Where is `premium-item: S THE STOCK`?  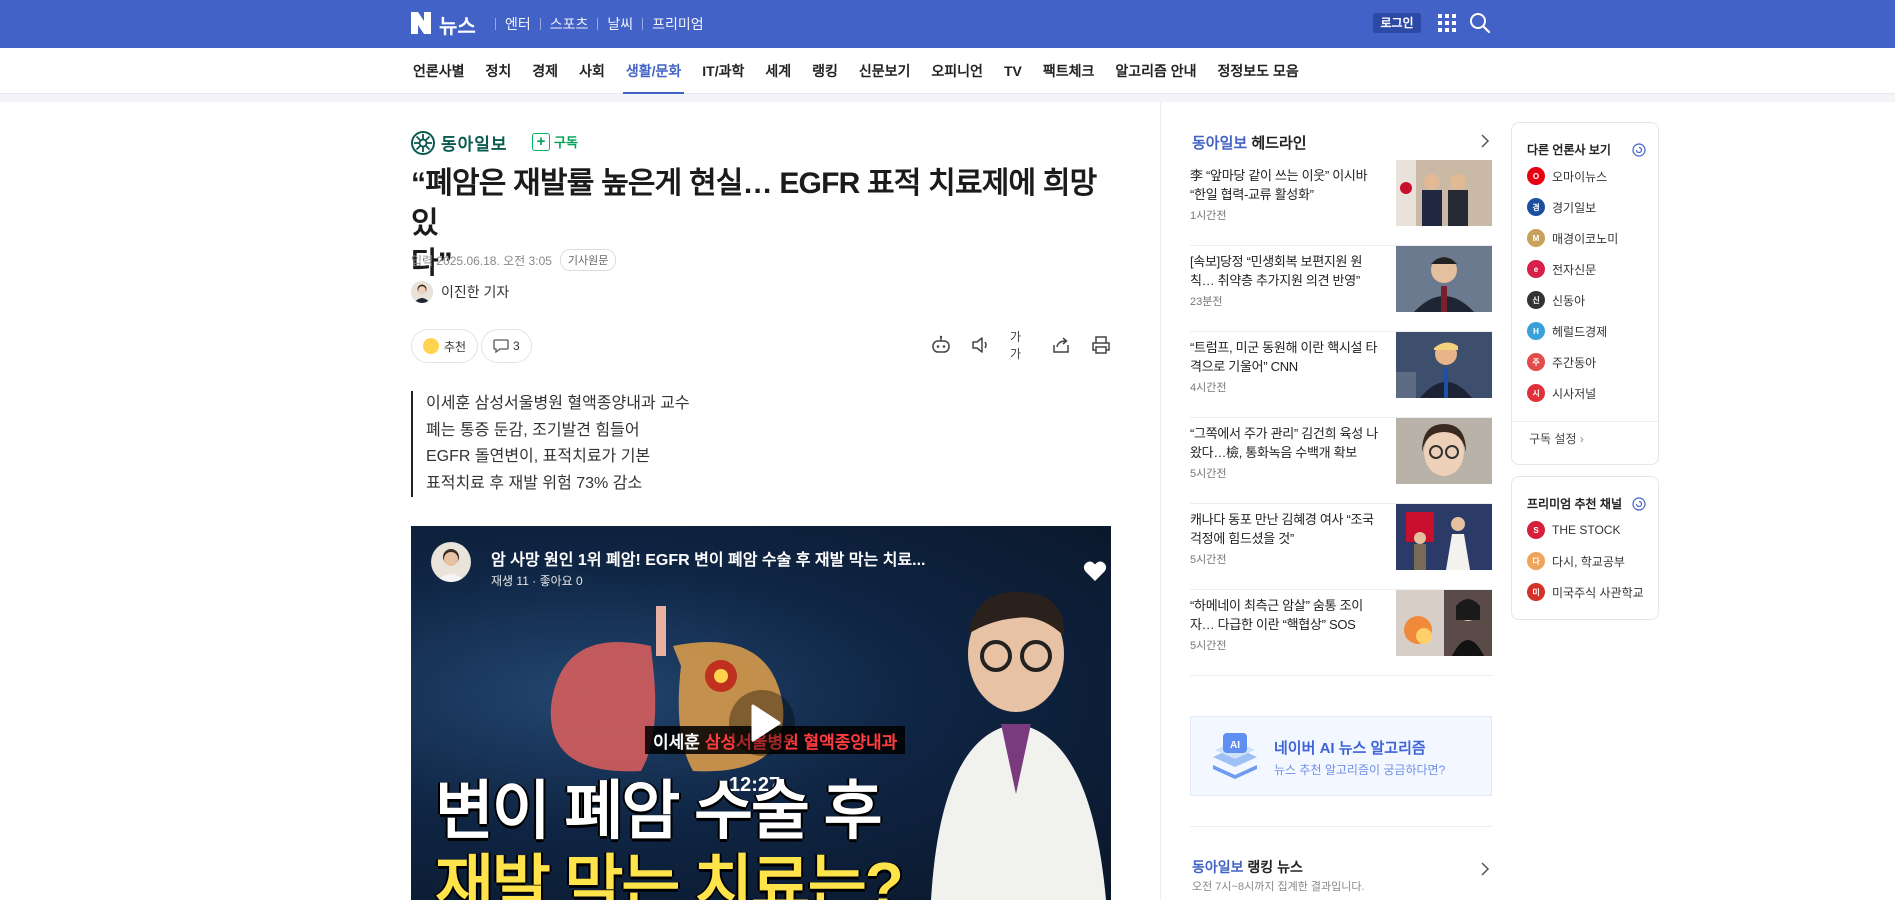 premium-item: S THE STOCK is located at coordinates (1573, 530).